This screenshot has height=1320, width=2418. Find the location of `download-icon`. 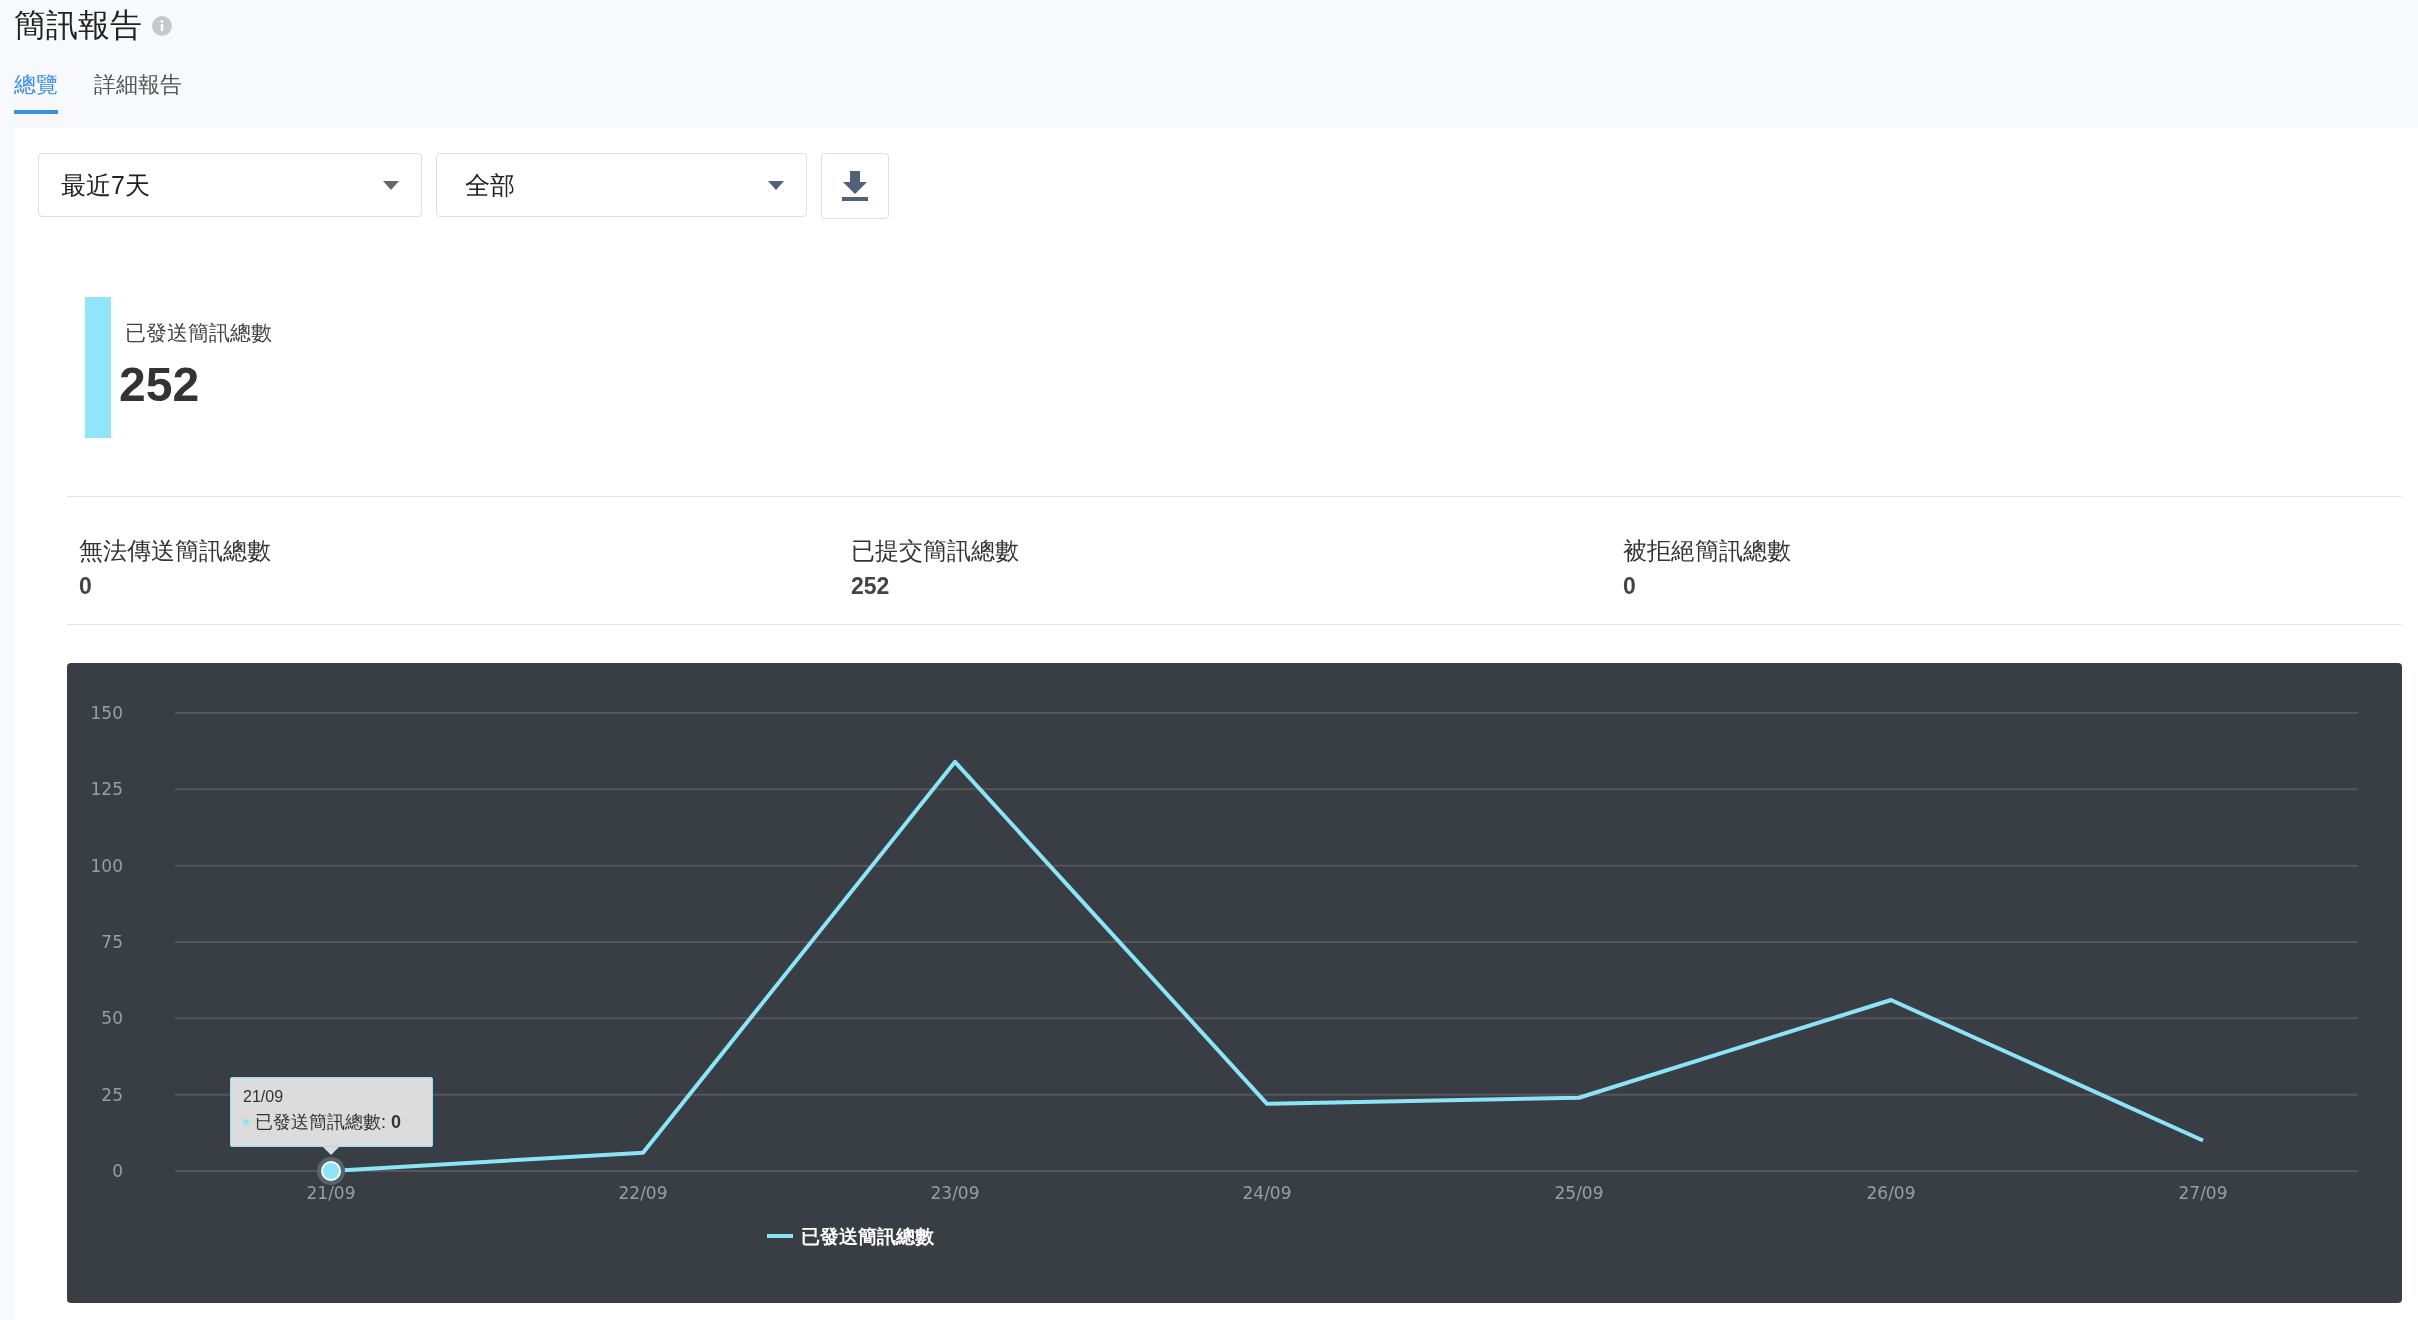

download-icon is located at coordinates (855, 186).